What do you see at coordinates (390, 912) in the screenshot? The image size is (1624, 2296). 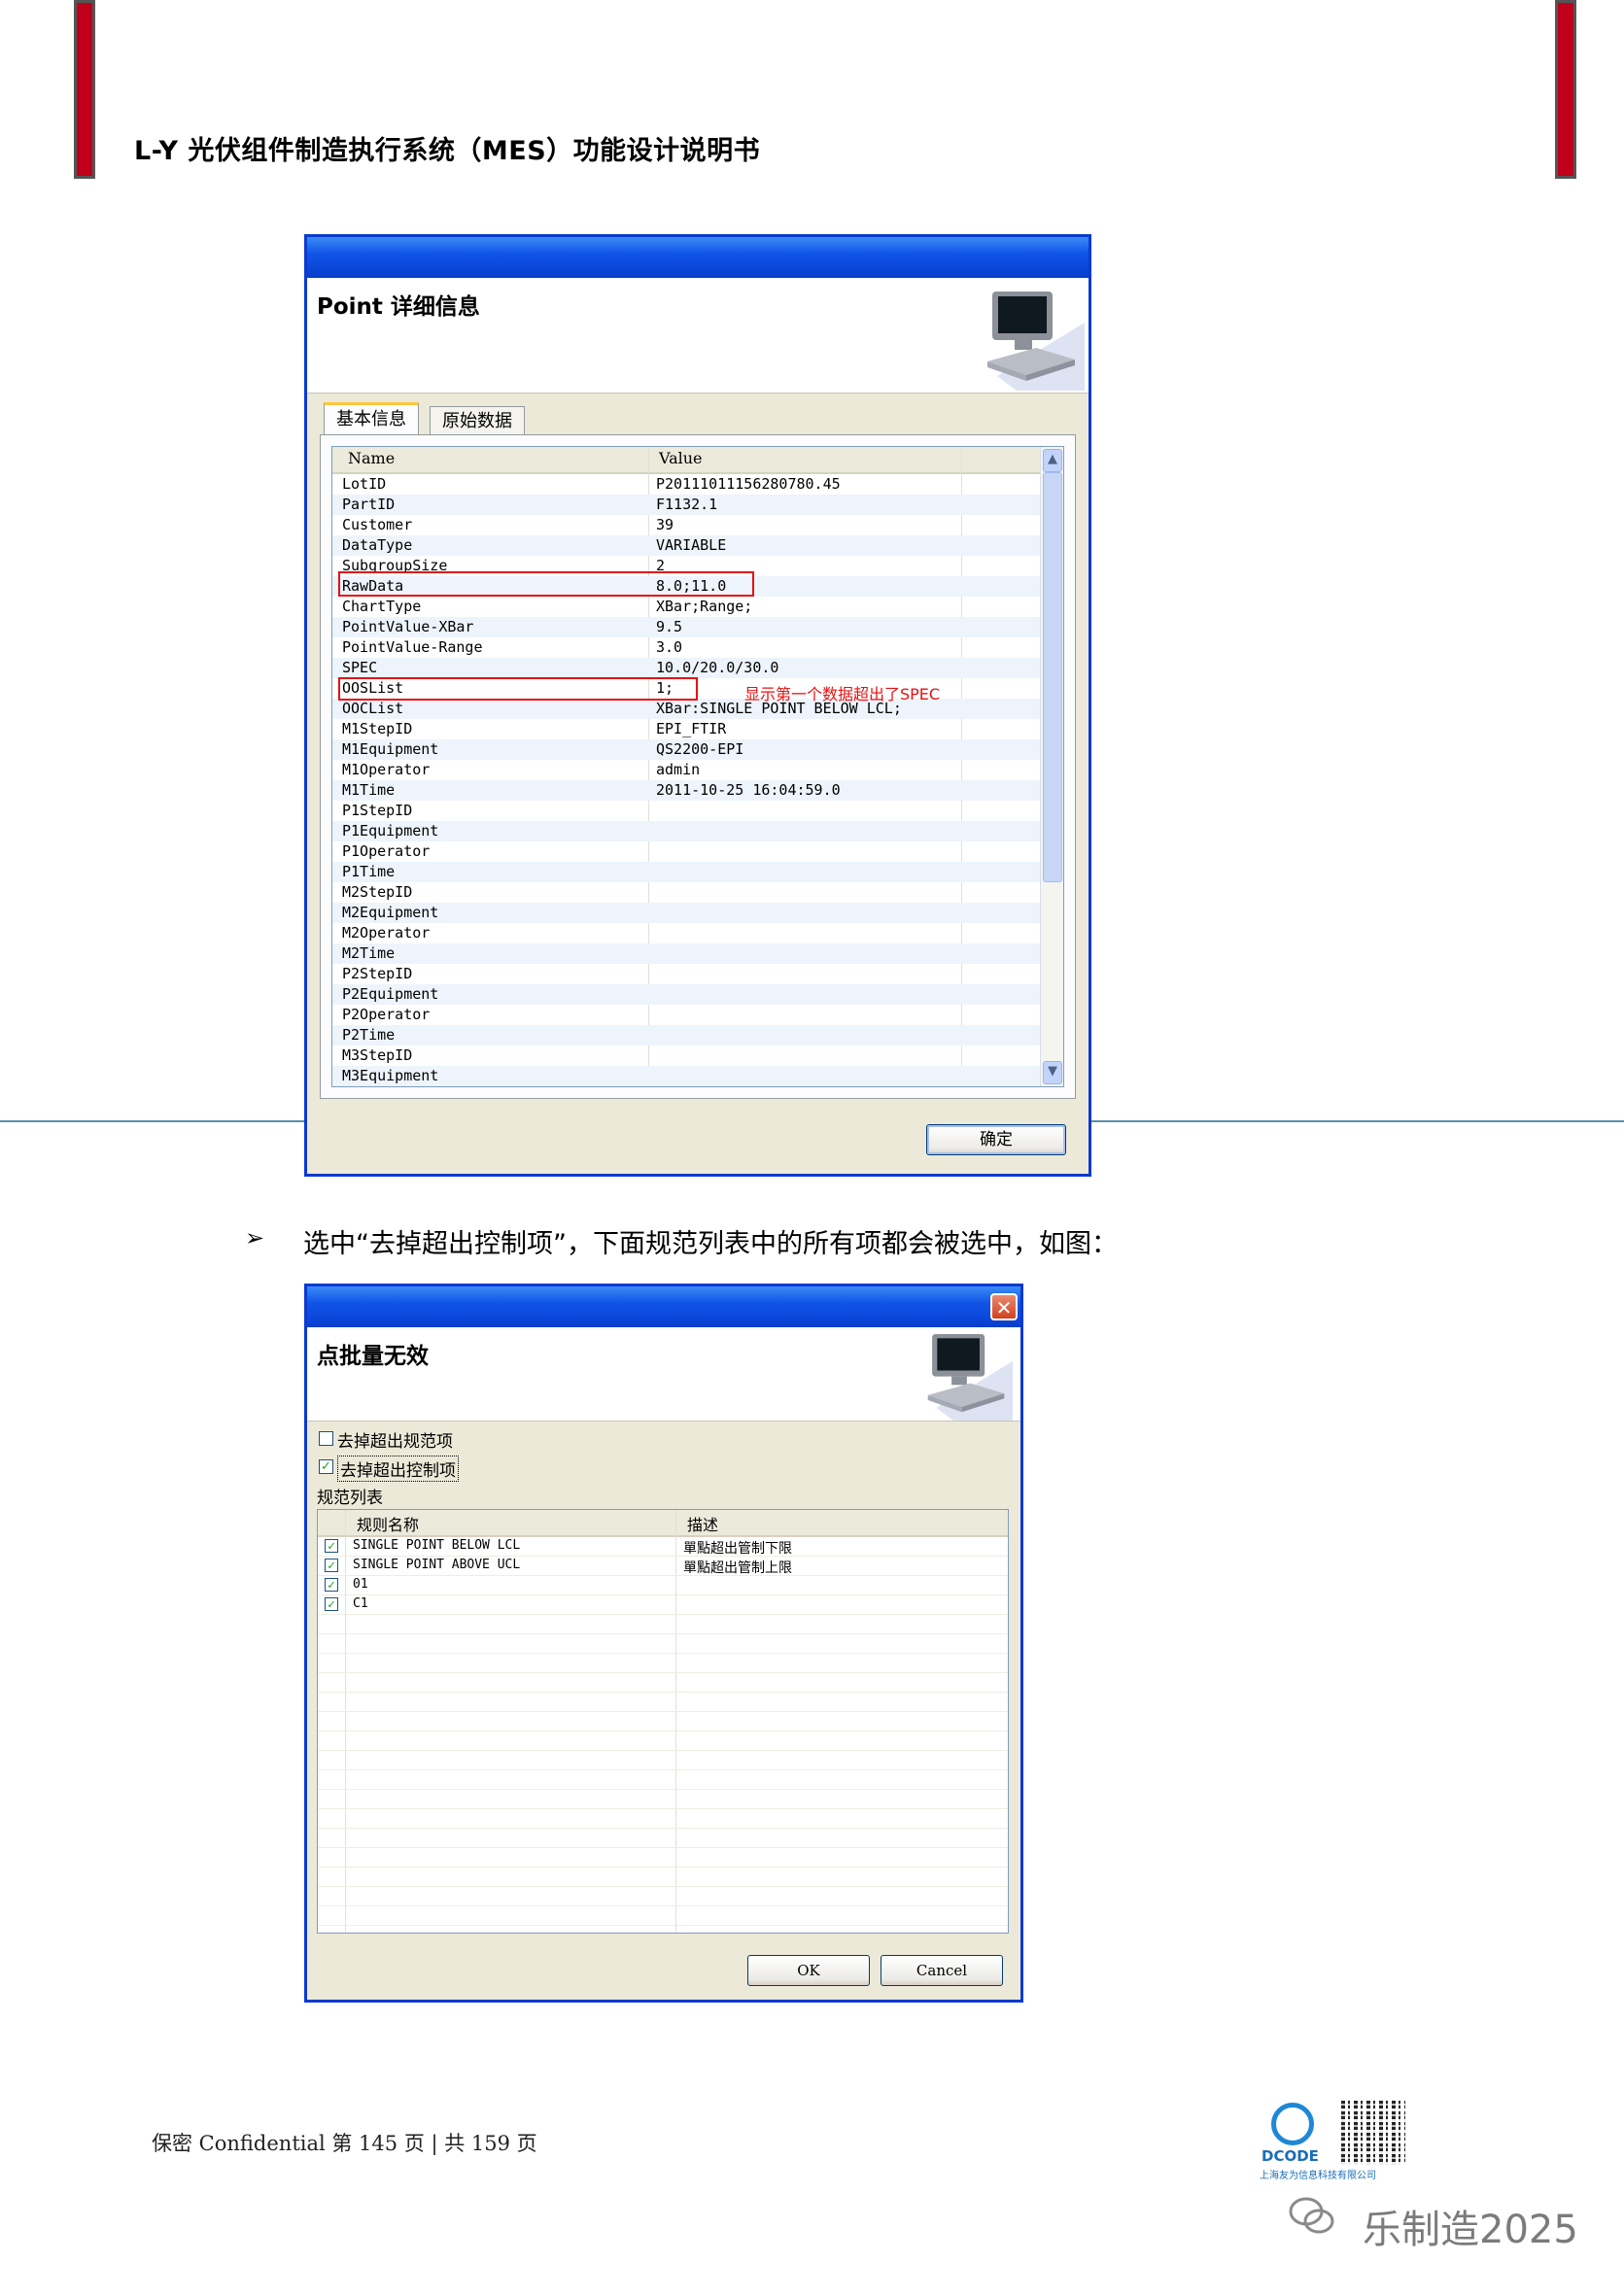 I see `row-name: M2Equipment` at bounding box center [390, 912].